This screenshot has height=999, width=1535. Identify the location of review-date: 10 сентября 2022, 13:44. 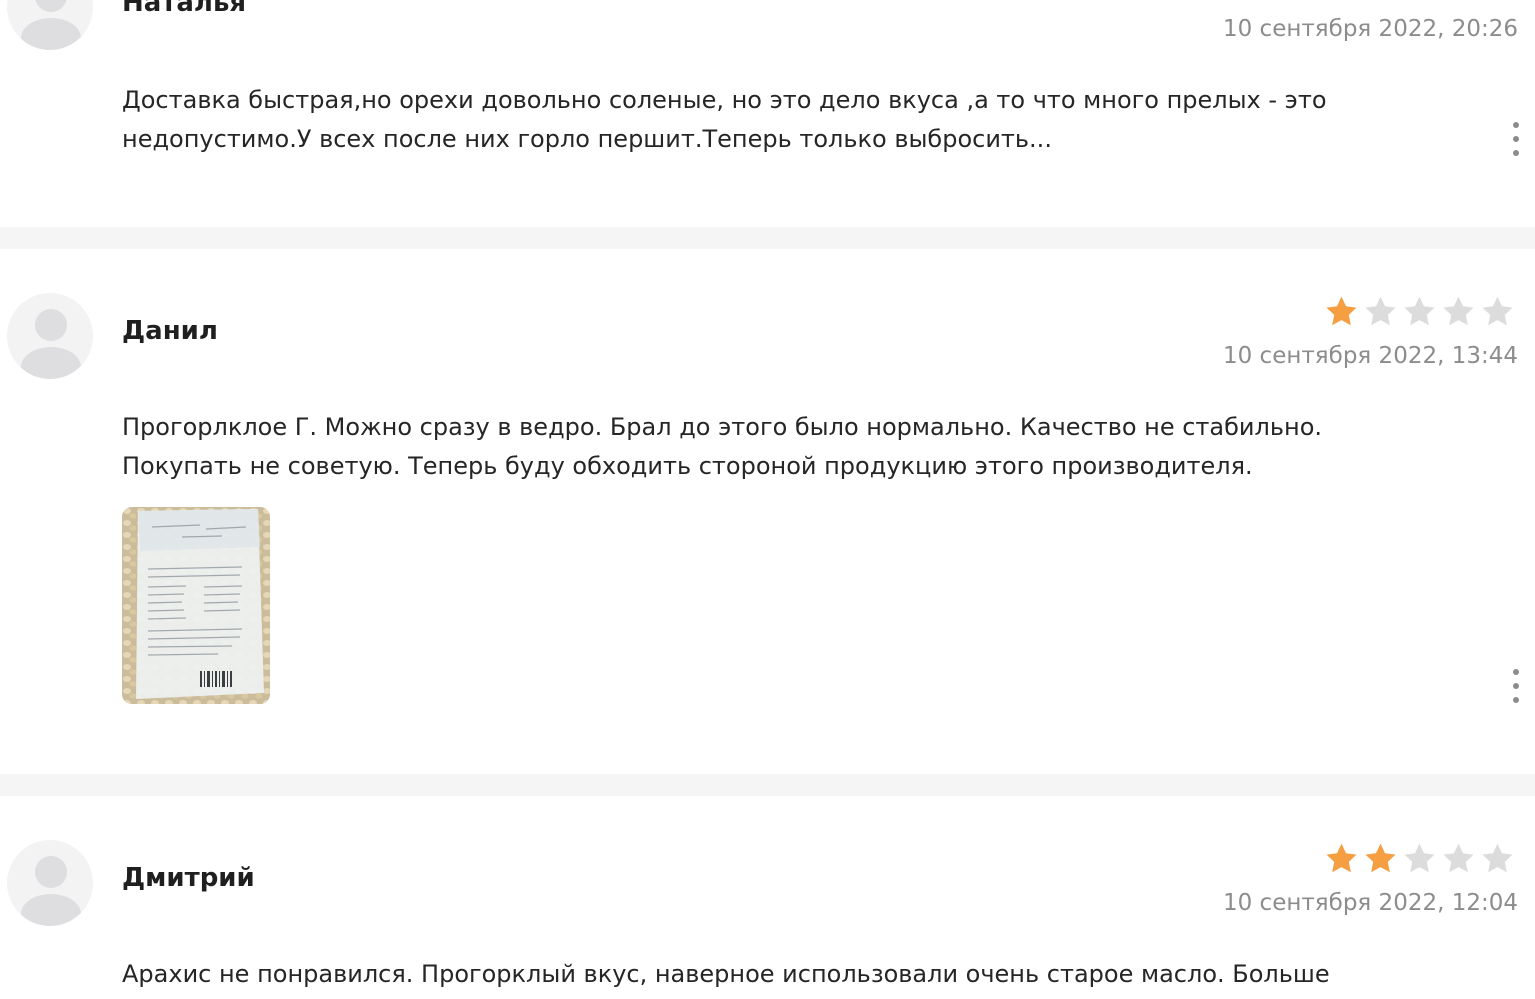
(1370, 356).